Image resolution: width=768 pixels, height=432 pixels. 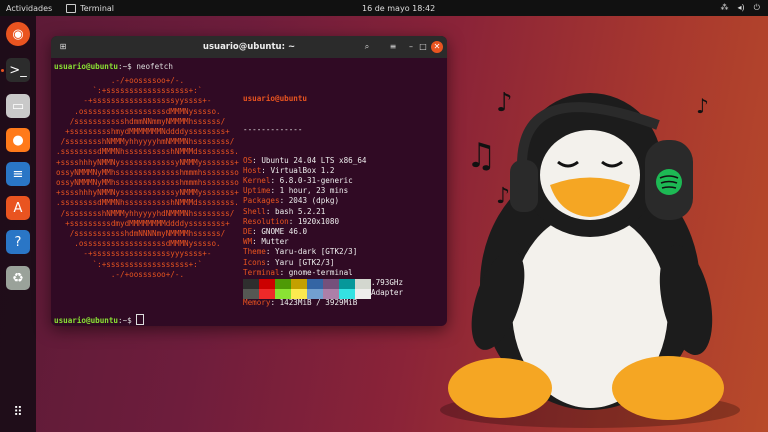 I want to click on info-line: Kernel: 6.8.0-31-generic, so click(x=298, y=181).